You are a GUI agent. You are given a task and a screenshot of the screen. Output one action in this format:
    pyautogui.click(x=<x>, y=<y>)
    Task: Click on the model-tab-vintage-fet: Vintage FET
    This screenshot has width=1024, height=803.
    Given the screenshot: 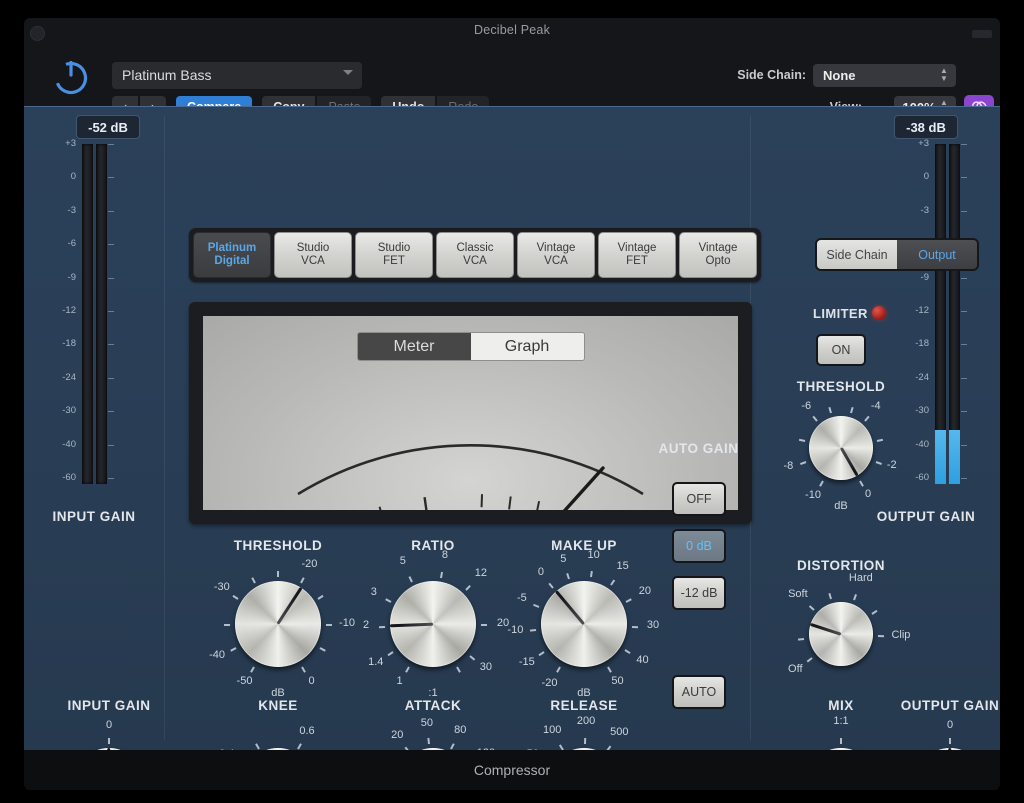 What is the action you would take?
    pyautogui.click(x=637, y=255)
    